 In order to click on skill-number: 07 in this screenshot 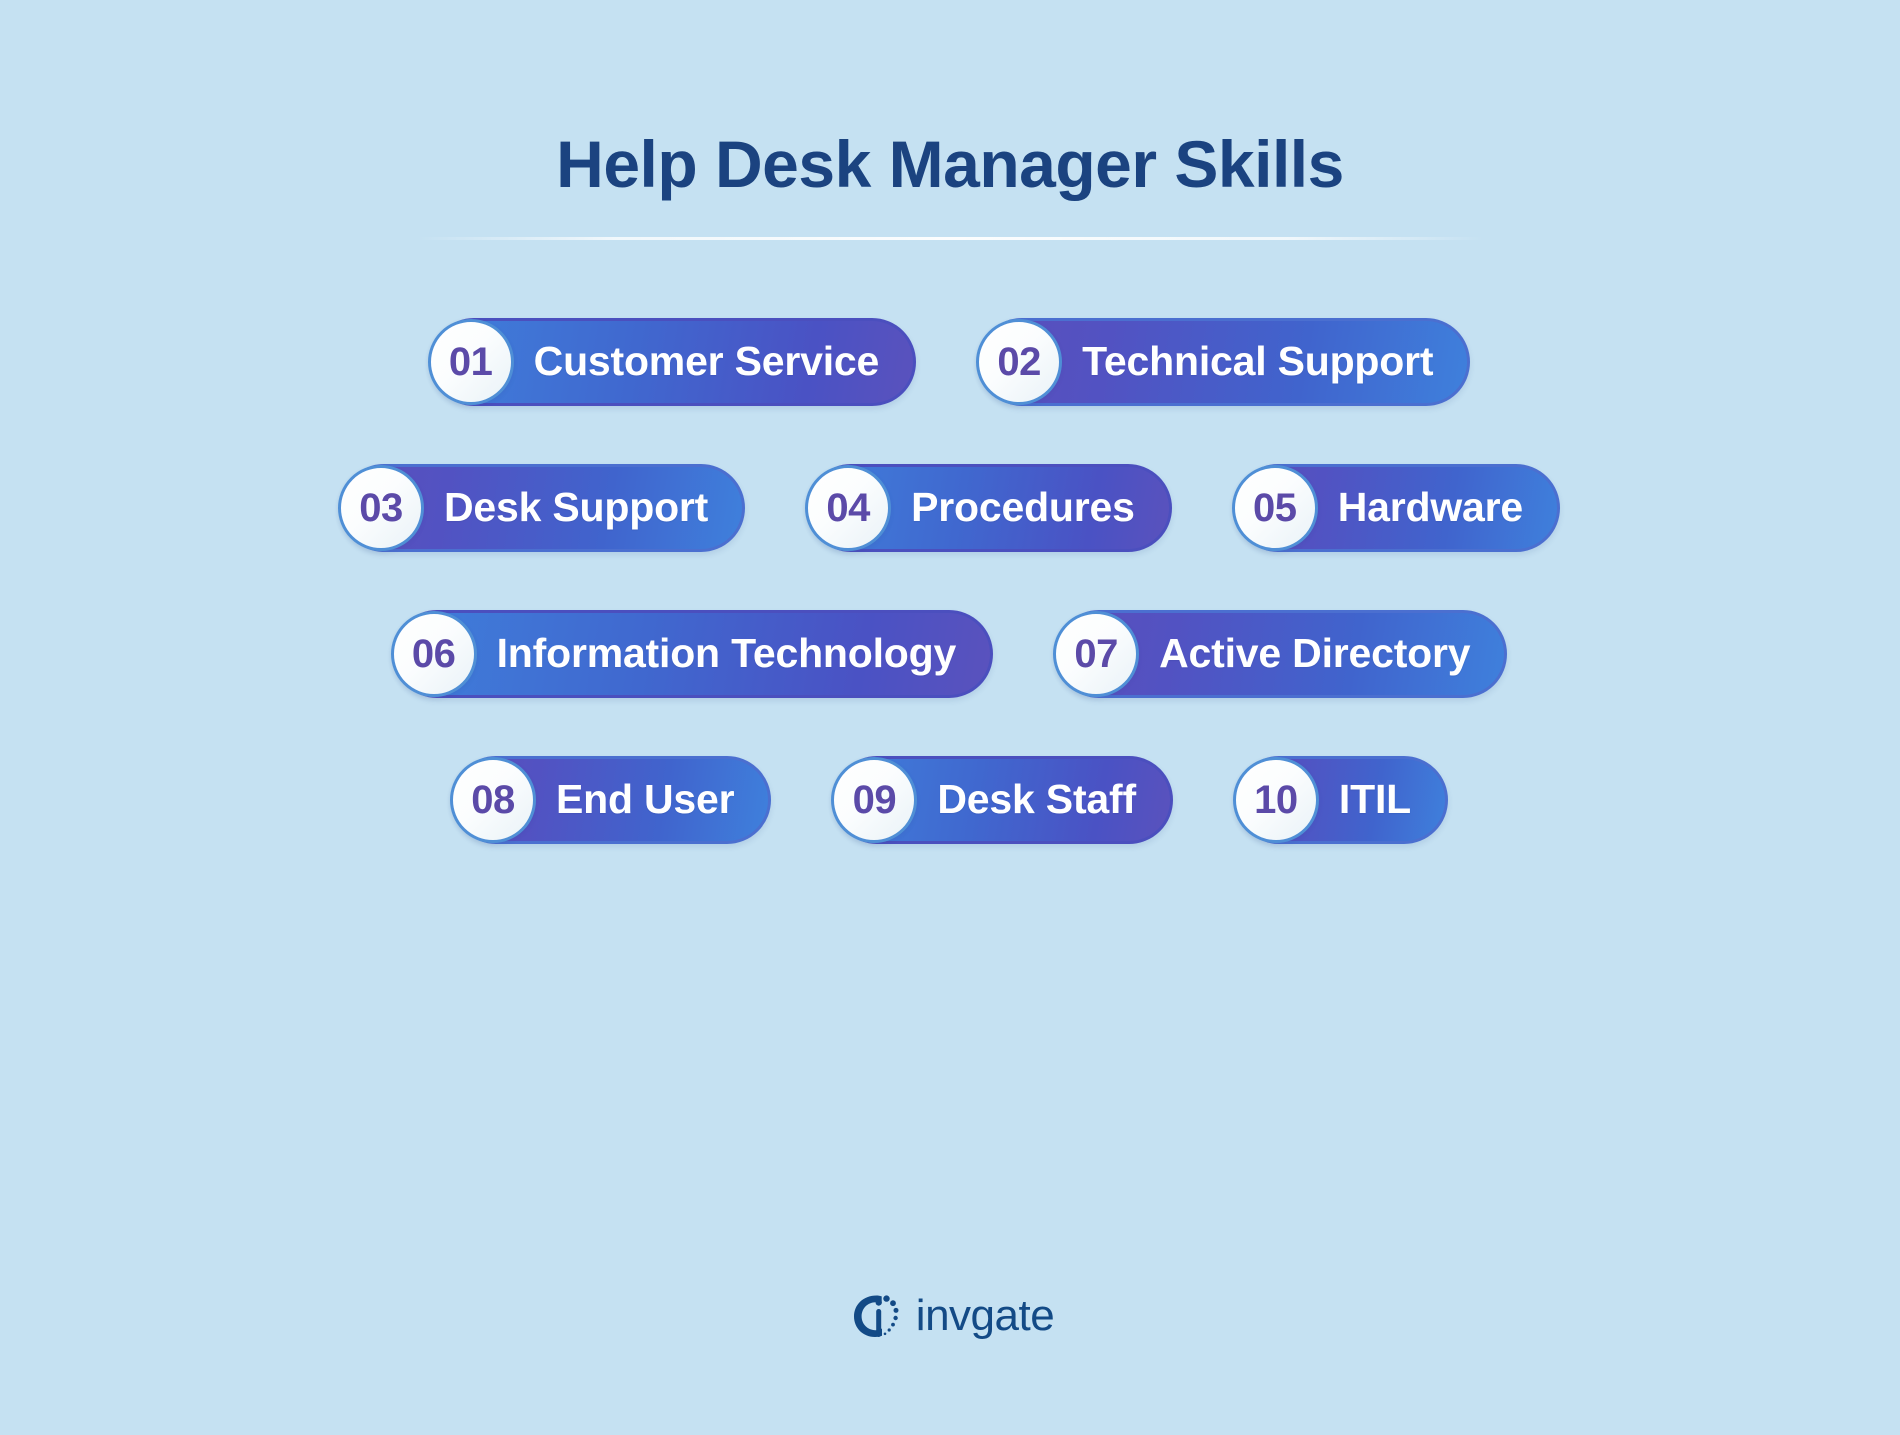, I will do `click(1096, 653)`.